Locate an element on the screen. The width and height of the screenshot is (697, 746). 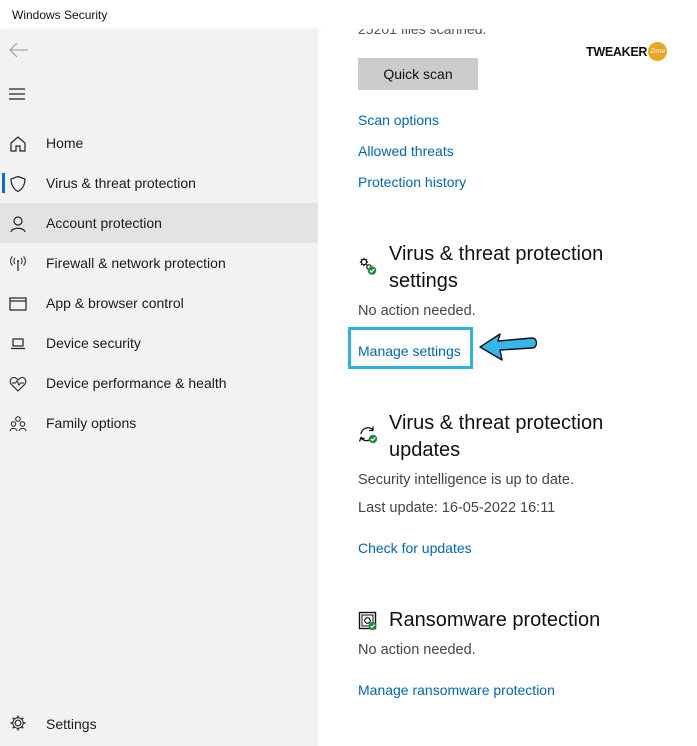
settings-status: No action needed. is located at coordinates (417, 311).